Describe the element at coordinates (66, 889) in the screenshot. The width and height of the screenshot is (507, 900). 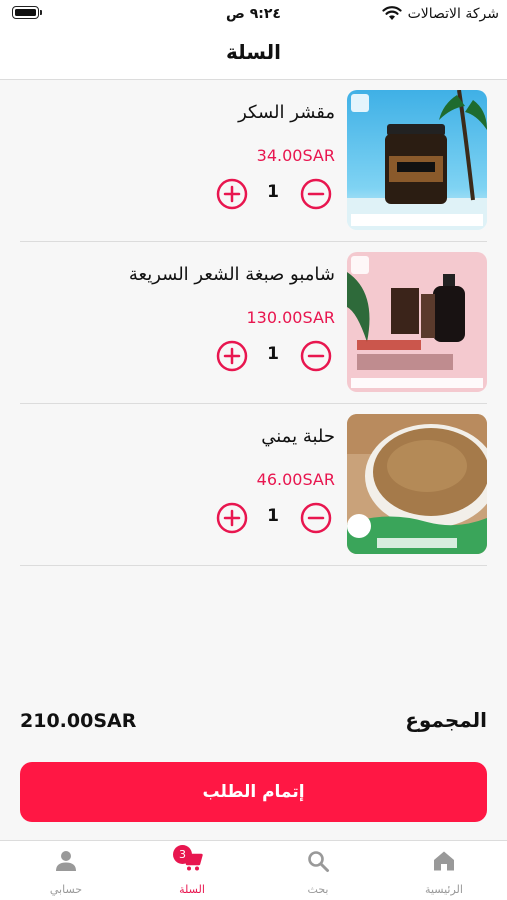
I see `tab-account-label: حسابي` at that location.